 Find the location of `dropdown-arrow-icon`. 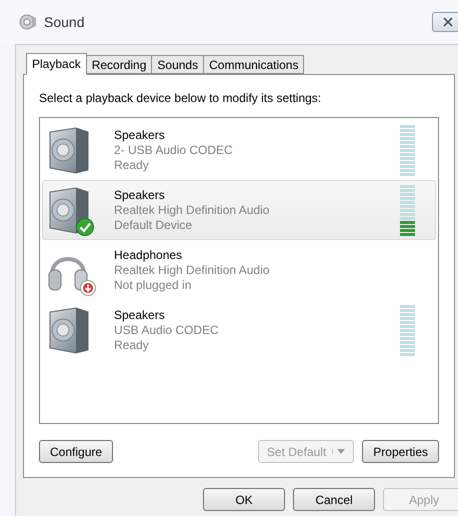

dropdown-arrow-icon is located at coordinates (341, 451).